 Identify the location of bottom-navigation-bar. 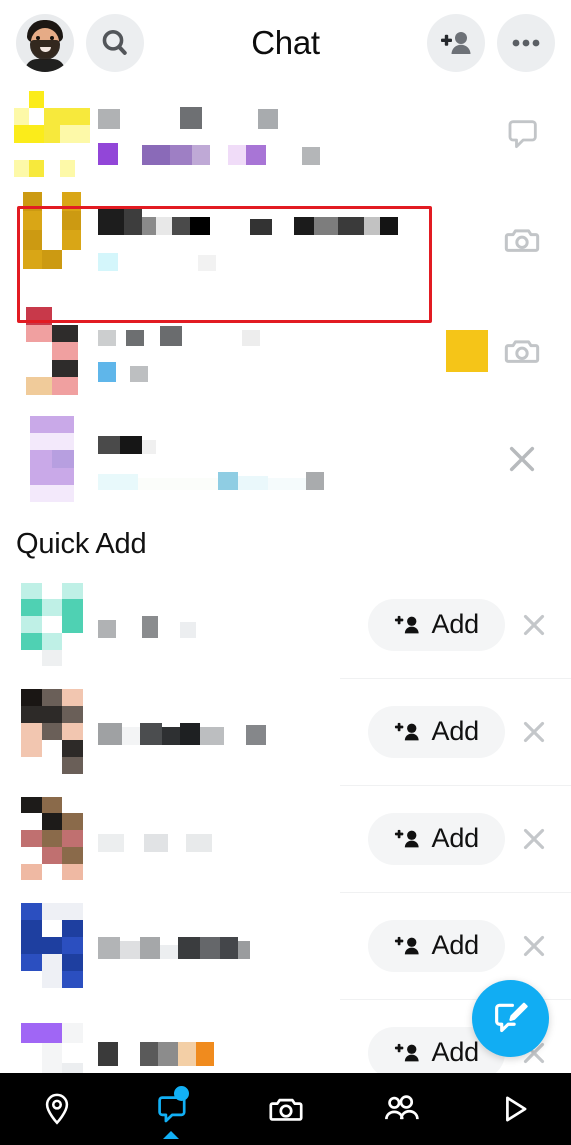
(285, 1109).